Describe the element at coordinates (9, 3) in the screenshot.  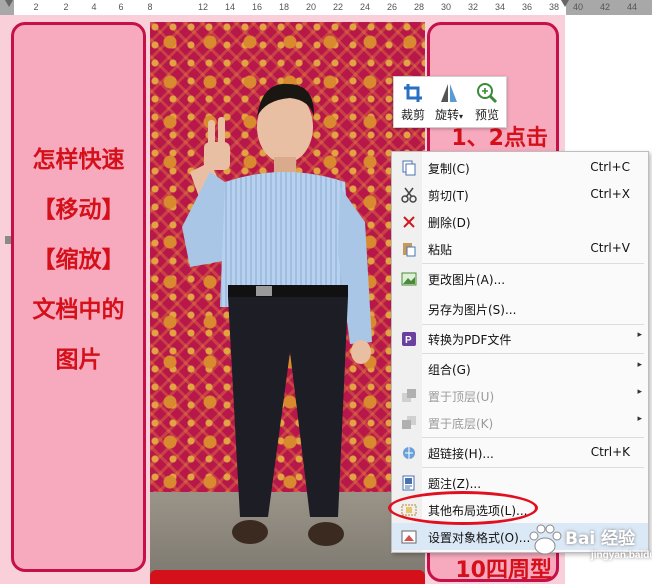
I see `left-indent-marker` at that location.